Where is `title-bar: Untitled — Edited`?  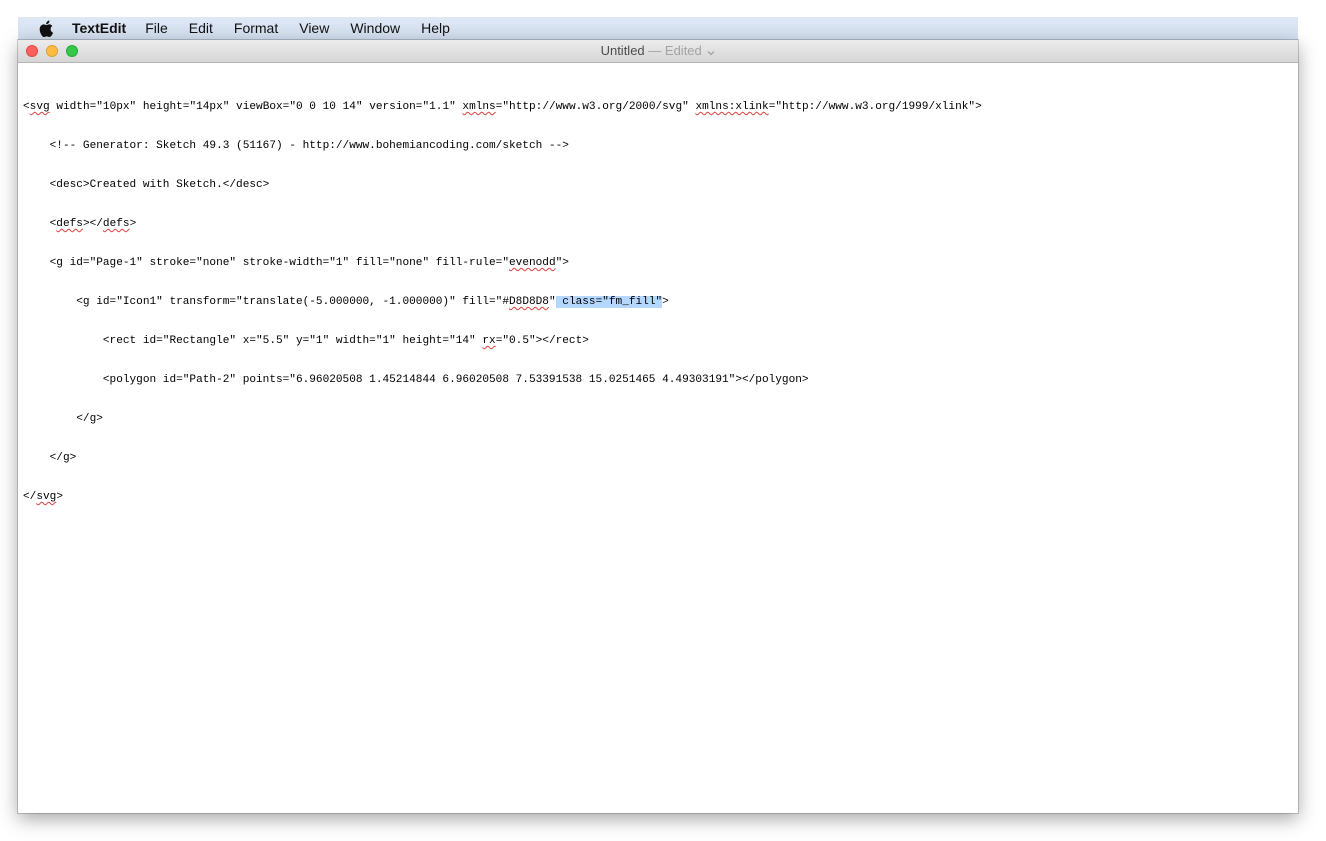
title-bar: Untitled — Edited is located at coordinates (658, 51).